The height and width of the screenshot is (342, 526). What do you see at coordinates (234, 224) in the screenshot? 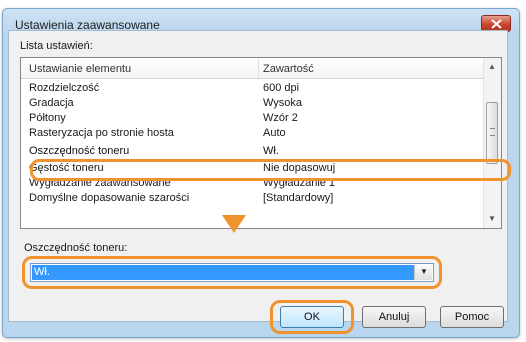
I see `arrow-down-icon` at bounding box center [234, 224].